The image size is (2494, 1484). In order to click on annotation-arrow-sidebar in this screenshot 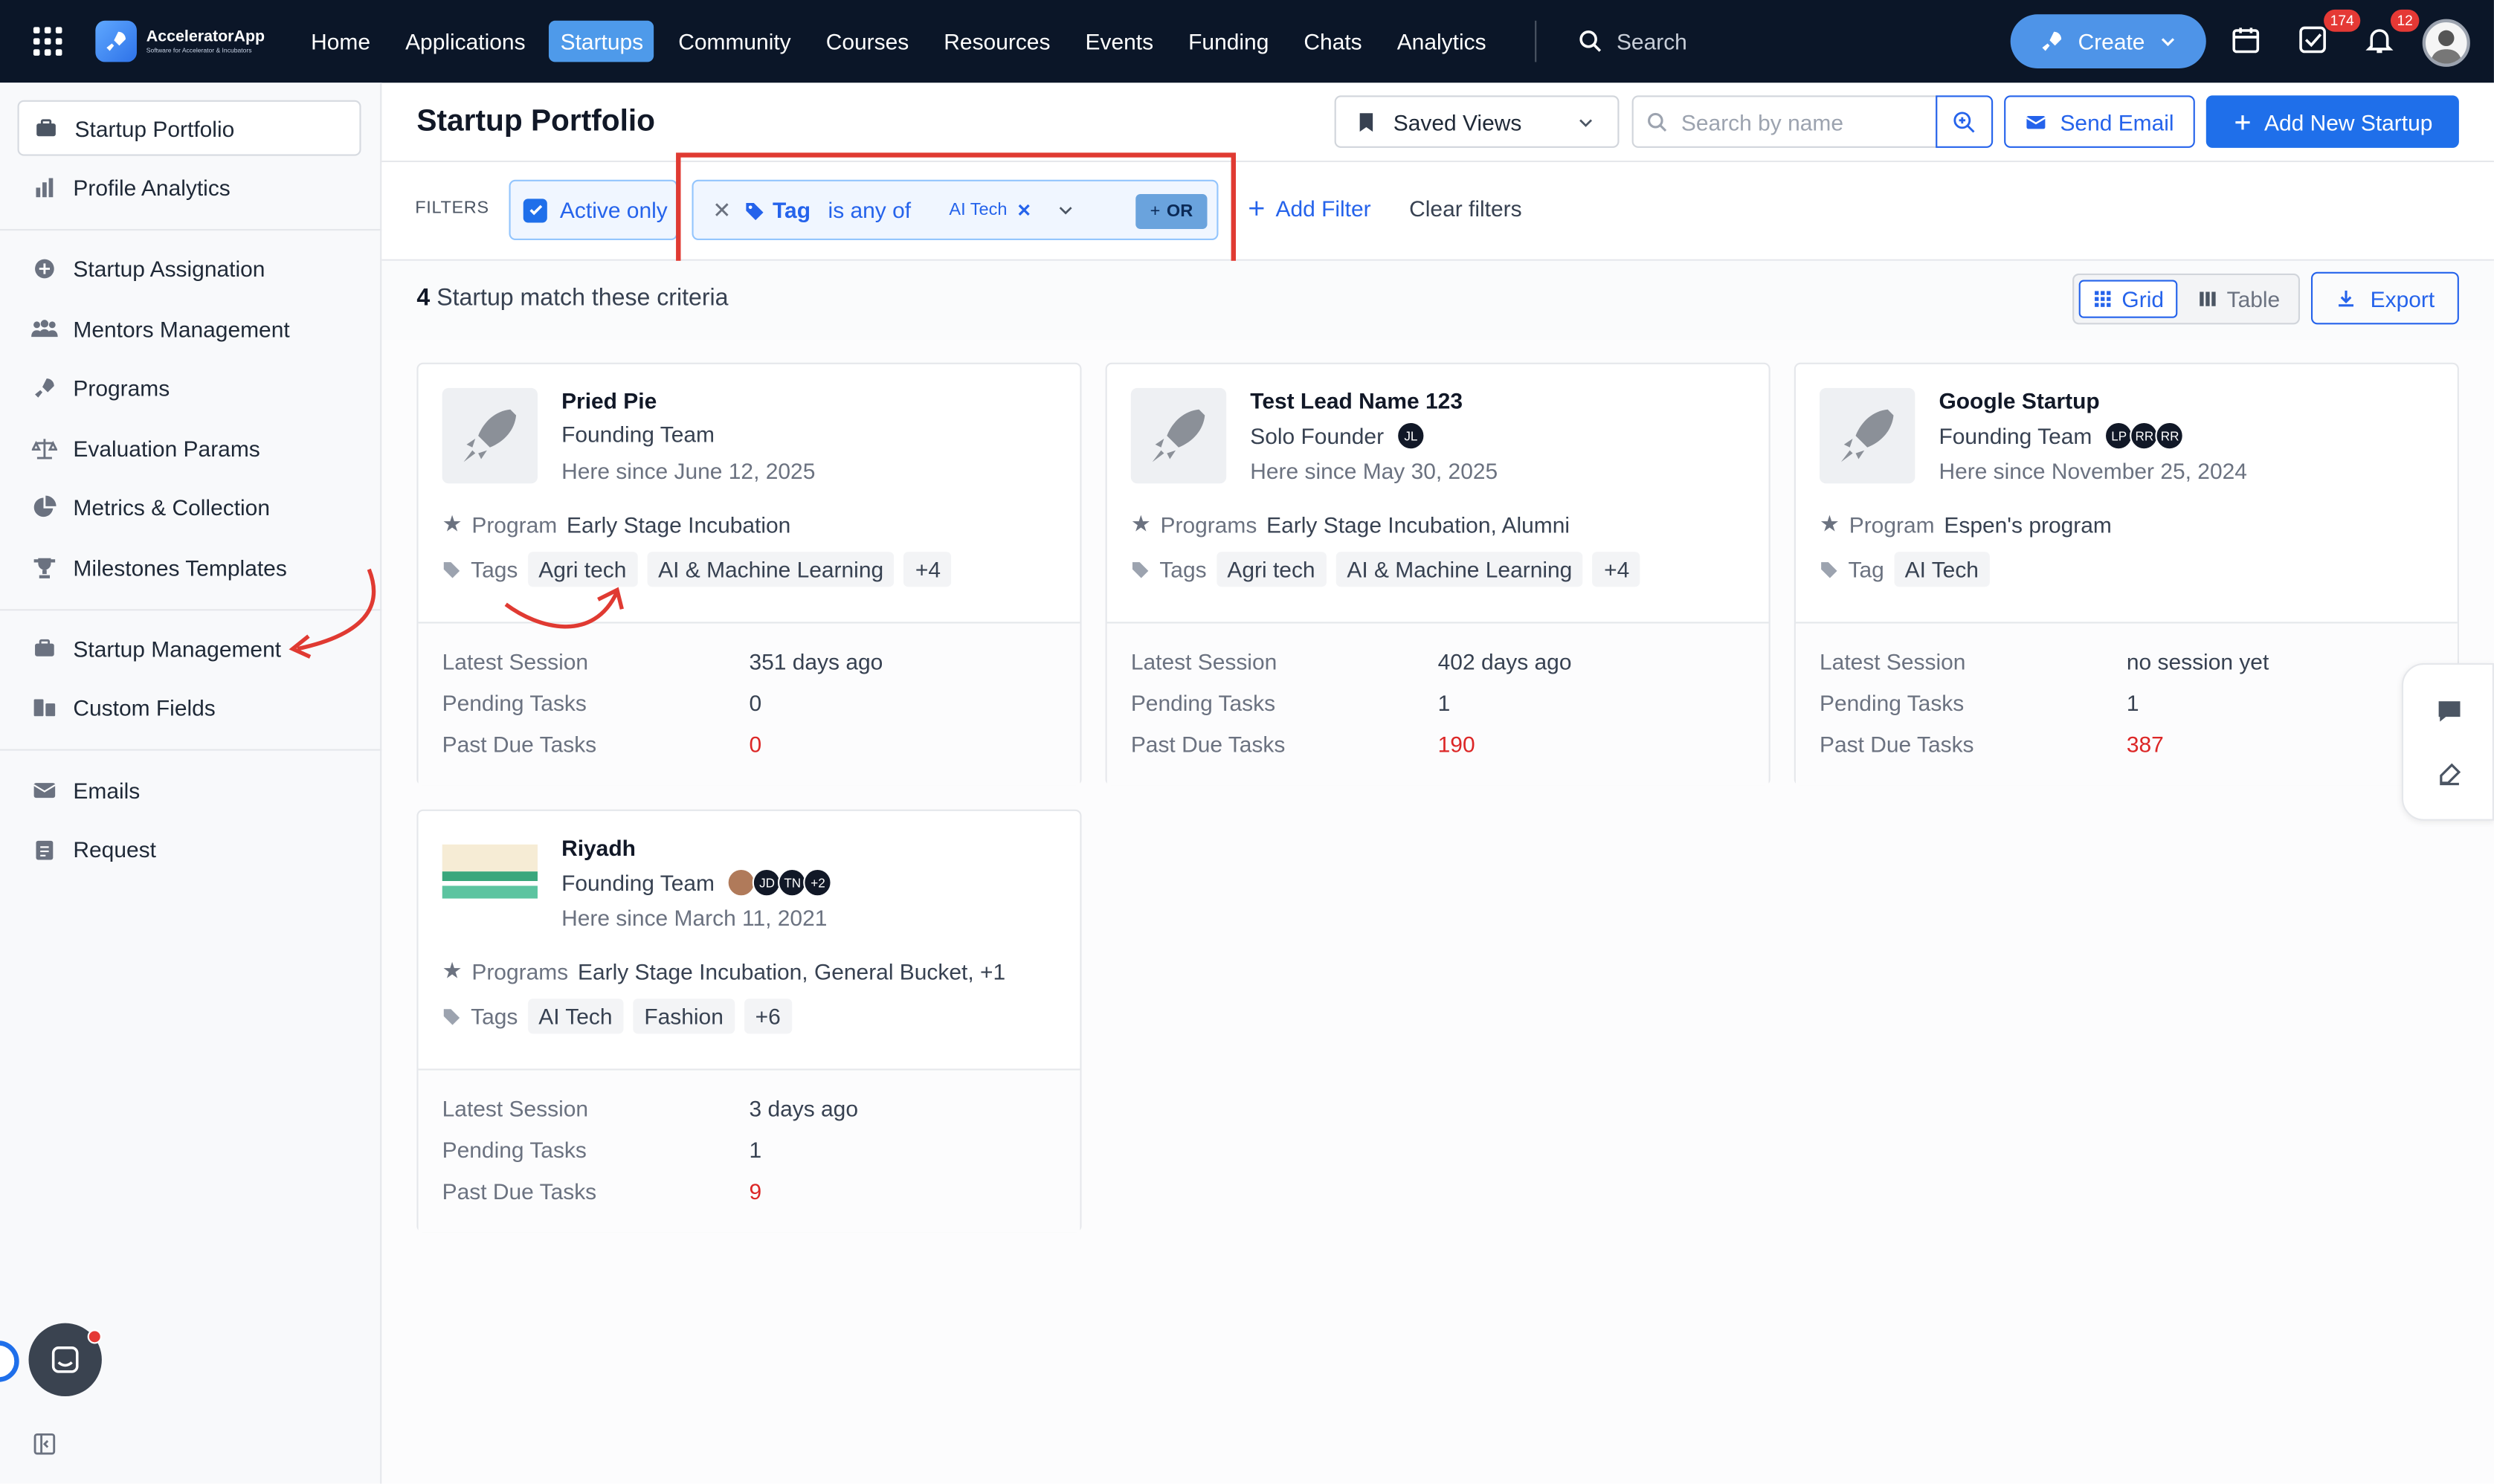, I will do `click(333, 613)`.